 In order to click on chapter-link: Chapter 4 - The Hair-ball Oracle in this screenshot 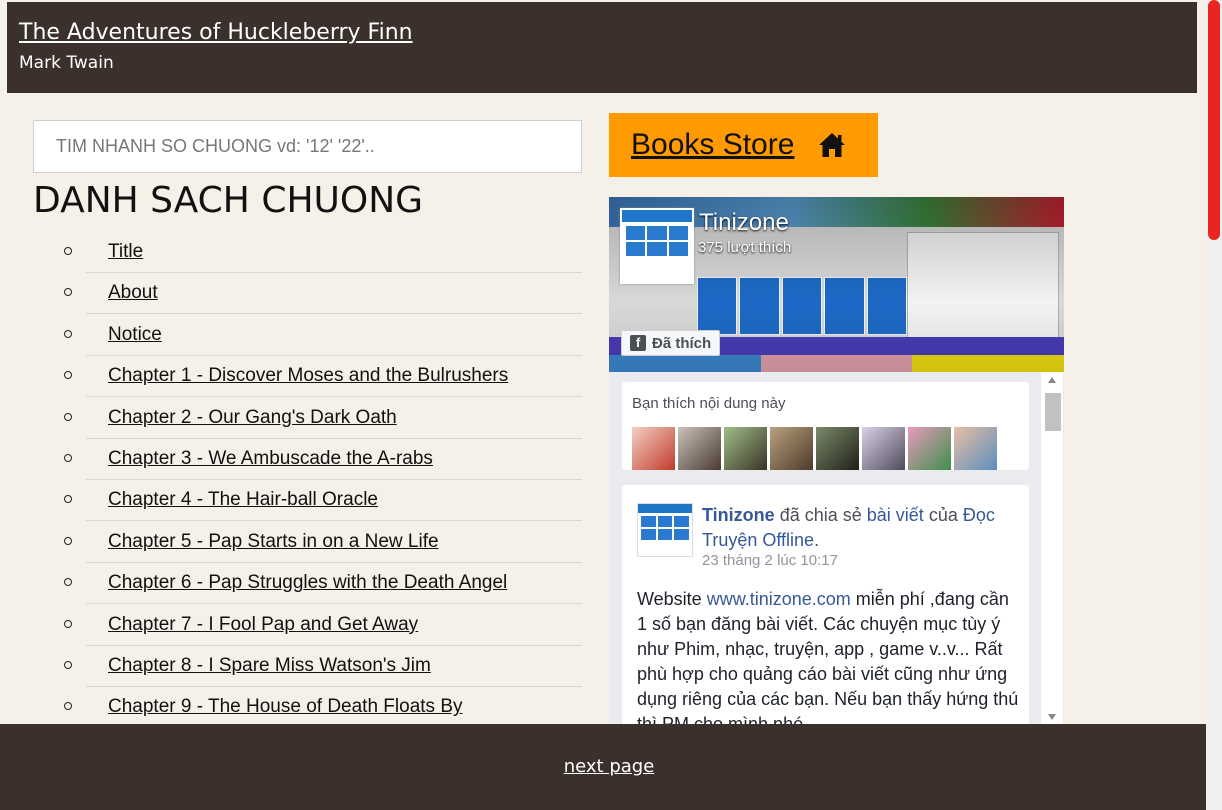, I will do `click(243, 500)`.